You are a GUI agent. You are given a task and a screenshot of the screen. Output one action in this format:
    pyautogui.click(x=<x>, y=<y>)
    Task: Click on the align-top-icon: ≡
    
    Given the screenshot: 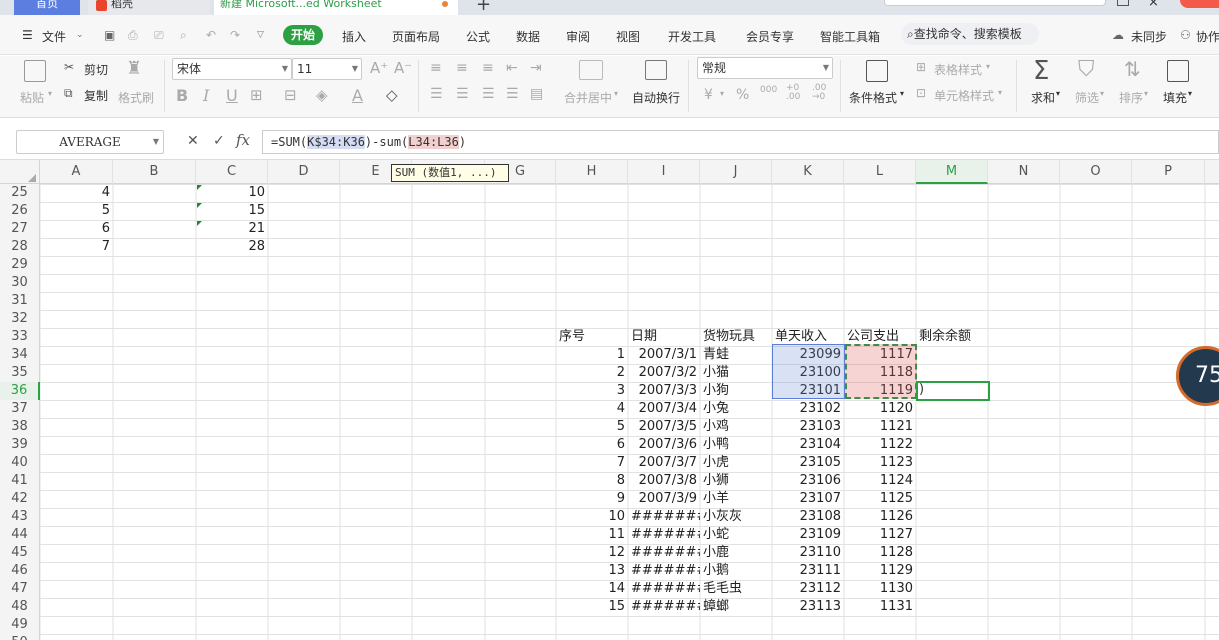 What is the action you would take?
    pyautogui.click(x=436, y=68)
    